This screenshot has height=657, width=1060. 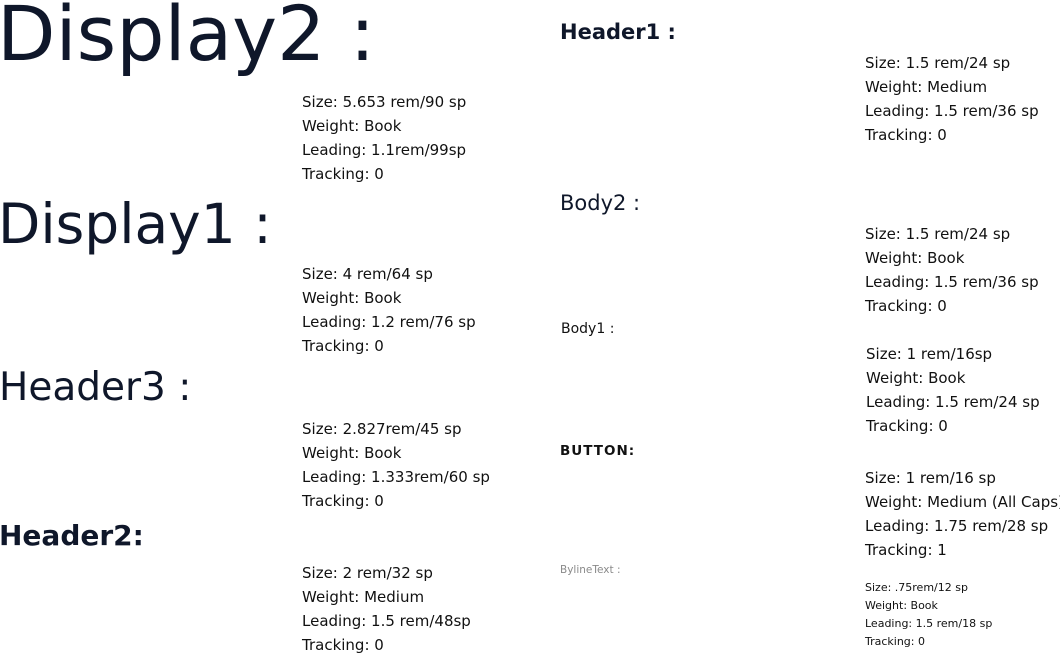 I want to click on display2-tracking: Tracking: 0, so click(x=343, y=174).